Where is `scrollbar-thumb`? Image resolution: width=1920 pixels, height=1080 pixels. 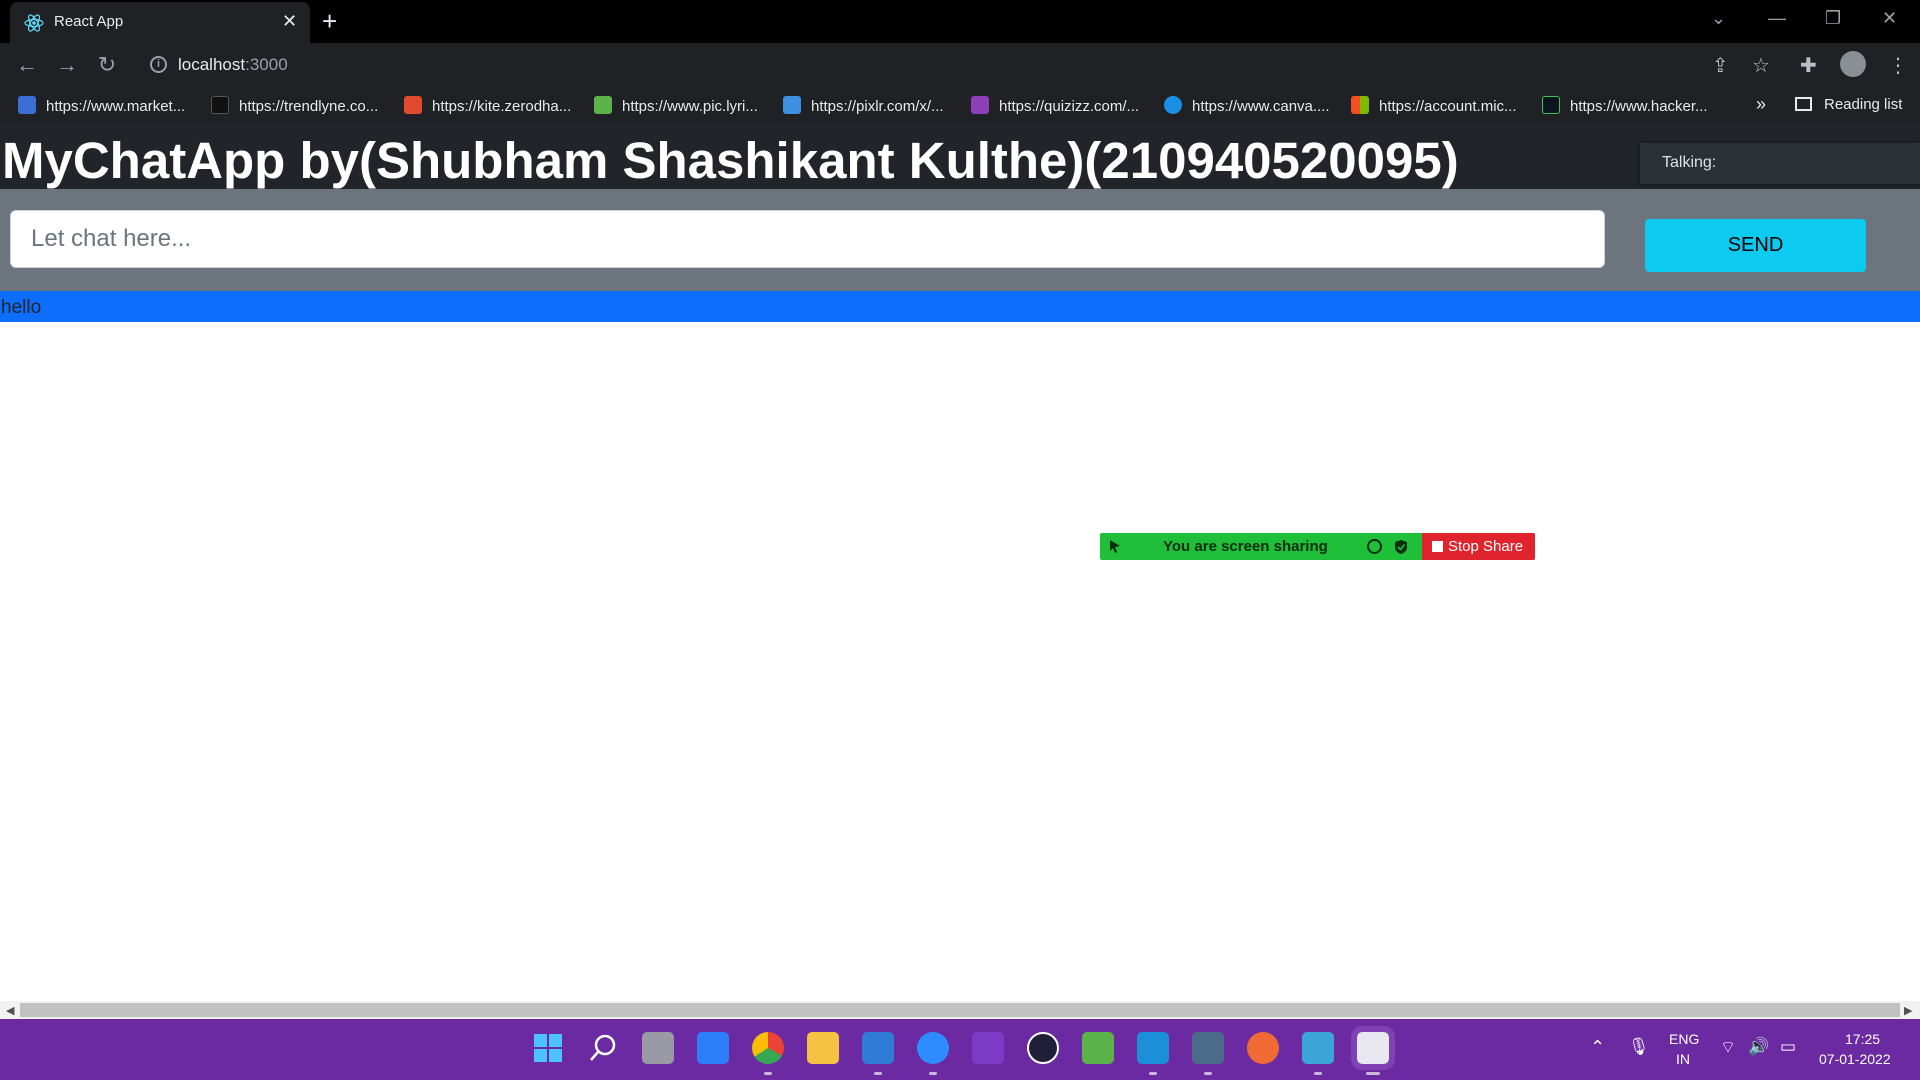
scrollbar-thumb is located at coordinates (960, 1010).